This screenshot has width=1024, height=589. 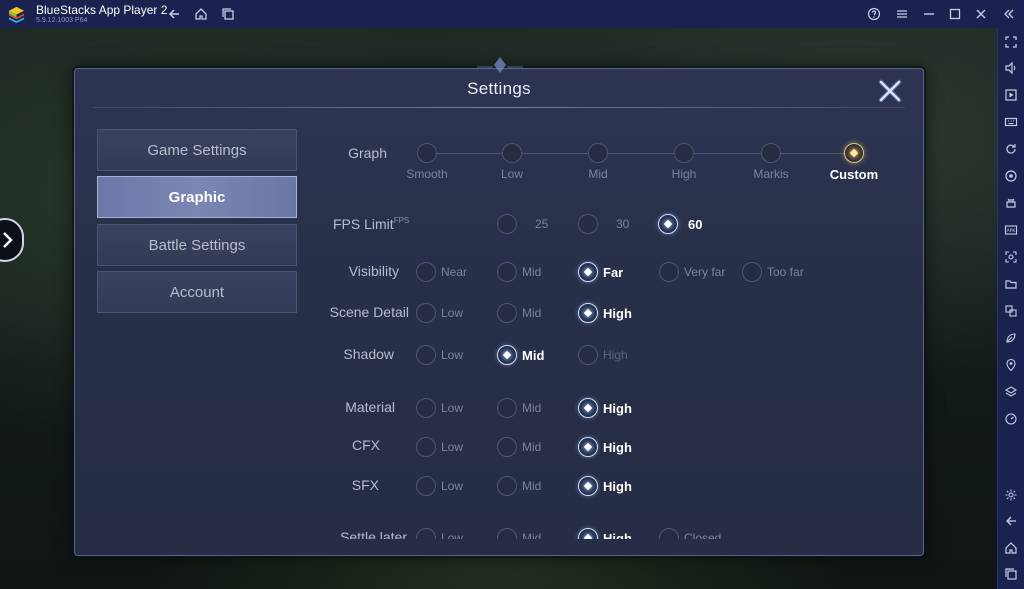 What do you see at coordinates (439, 313) in the screenshot?
I see `scene-detail-option-low: Low` at bounding box center [439, 313].